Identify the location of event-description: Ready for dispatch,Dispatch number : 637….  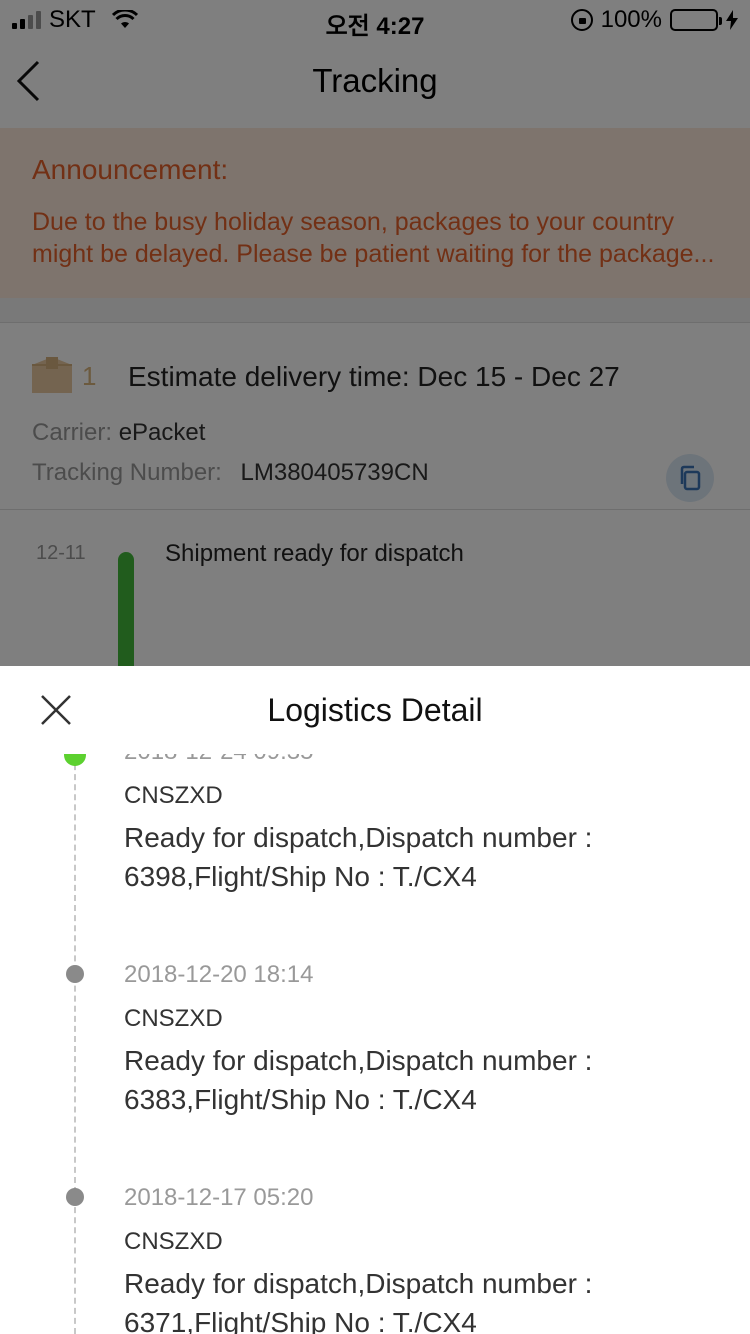
(358, 1301).